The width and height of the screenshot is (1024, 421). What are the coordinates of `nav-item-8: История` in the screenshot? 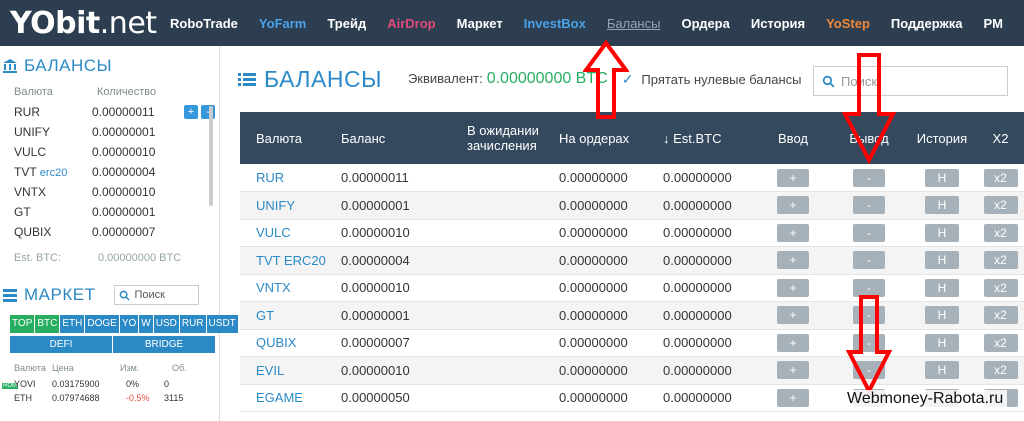 It's located at (778, 23).